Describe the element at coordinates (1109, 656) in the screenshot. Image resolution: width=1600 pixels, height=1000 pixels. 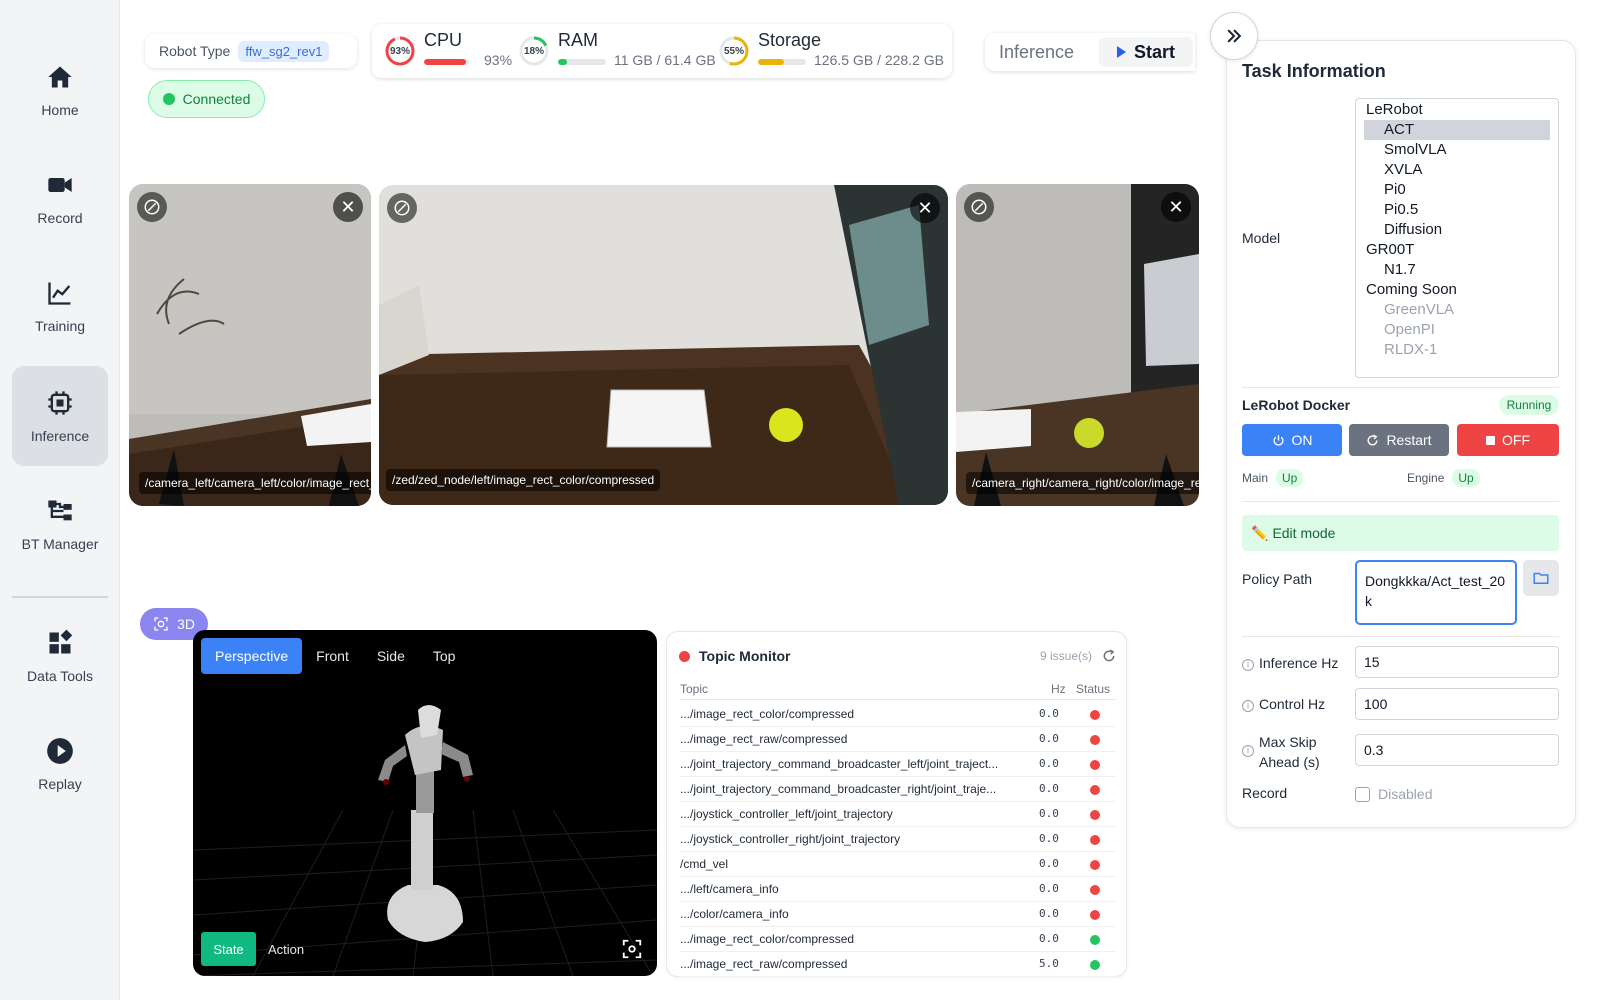
I see `refresh-icon` at that location.